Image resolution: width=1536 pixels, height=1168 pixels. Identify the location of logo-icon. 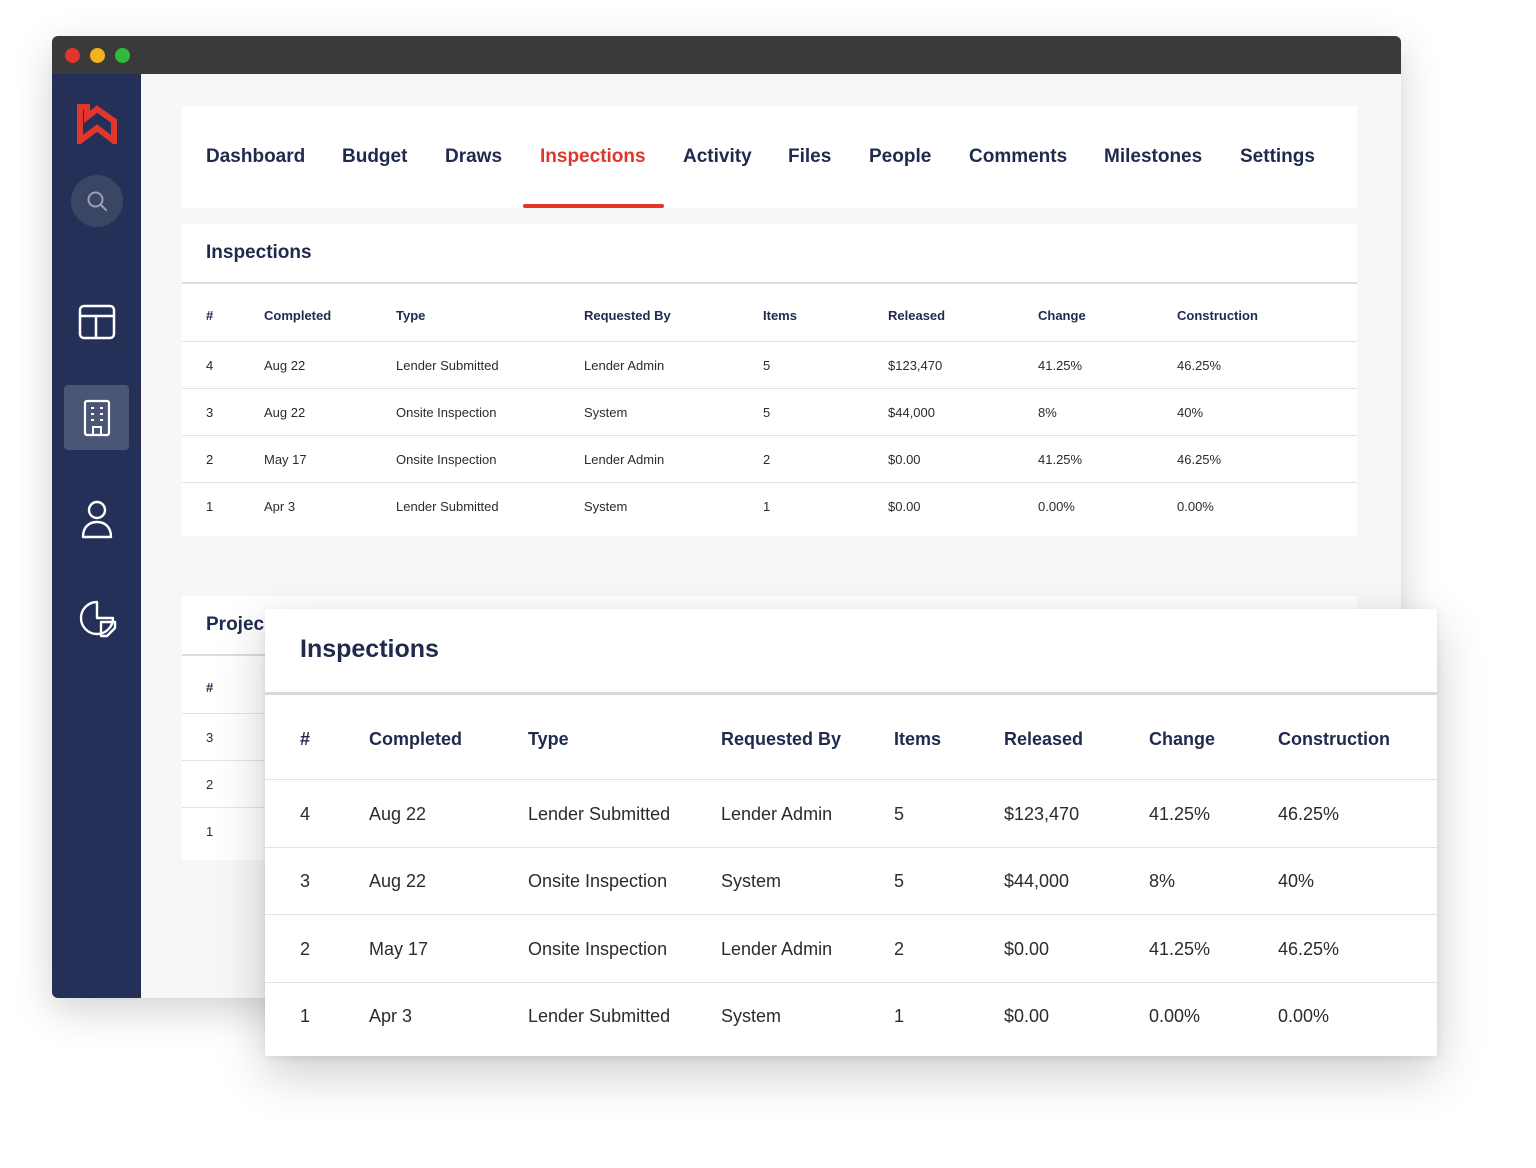
(97, 126).